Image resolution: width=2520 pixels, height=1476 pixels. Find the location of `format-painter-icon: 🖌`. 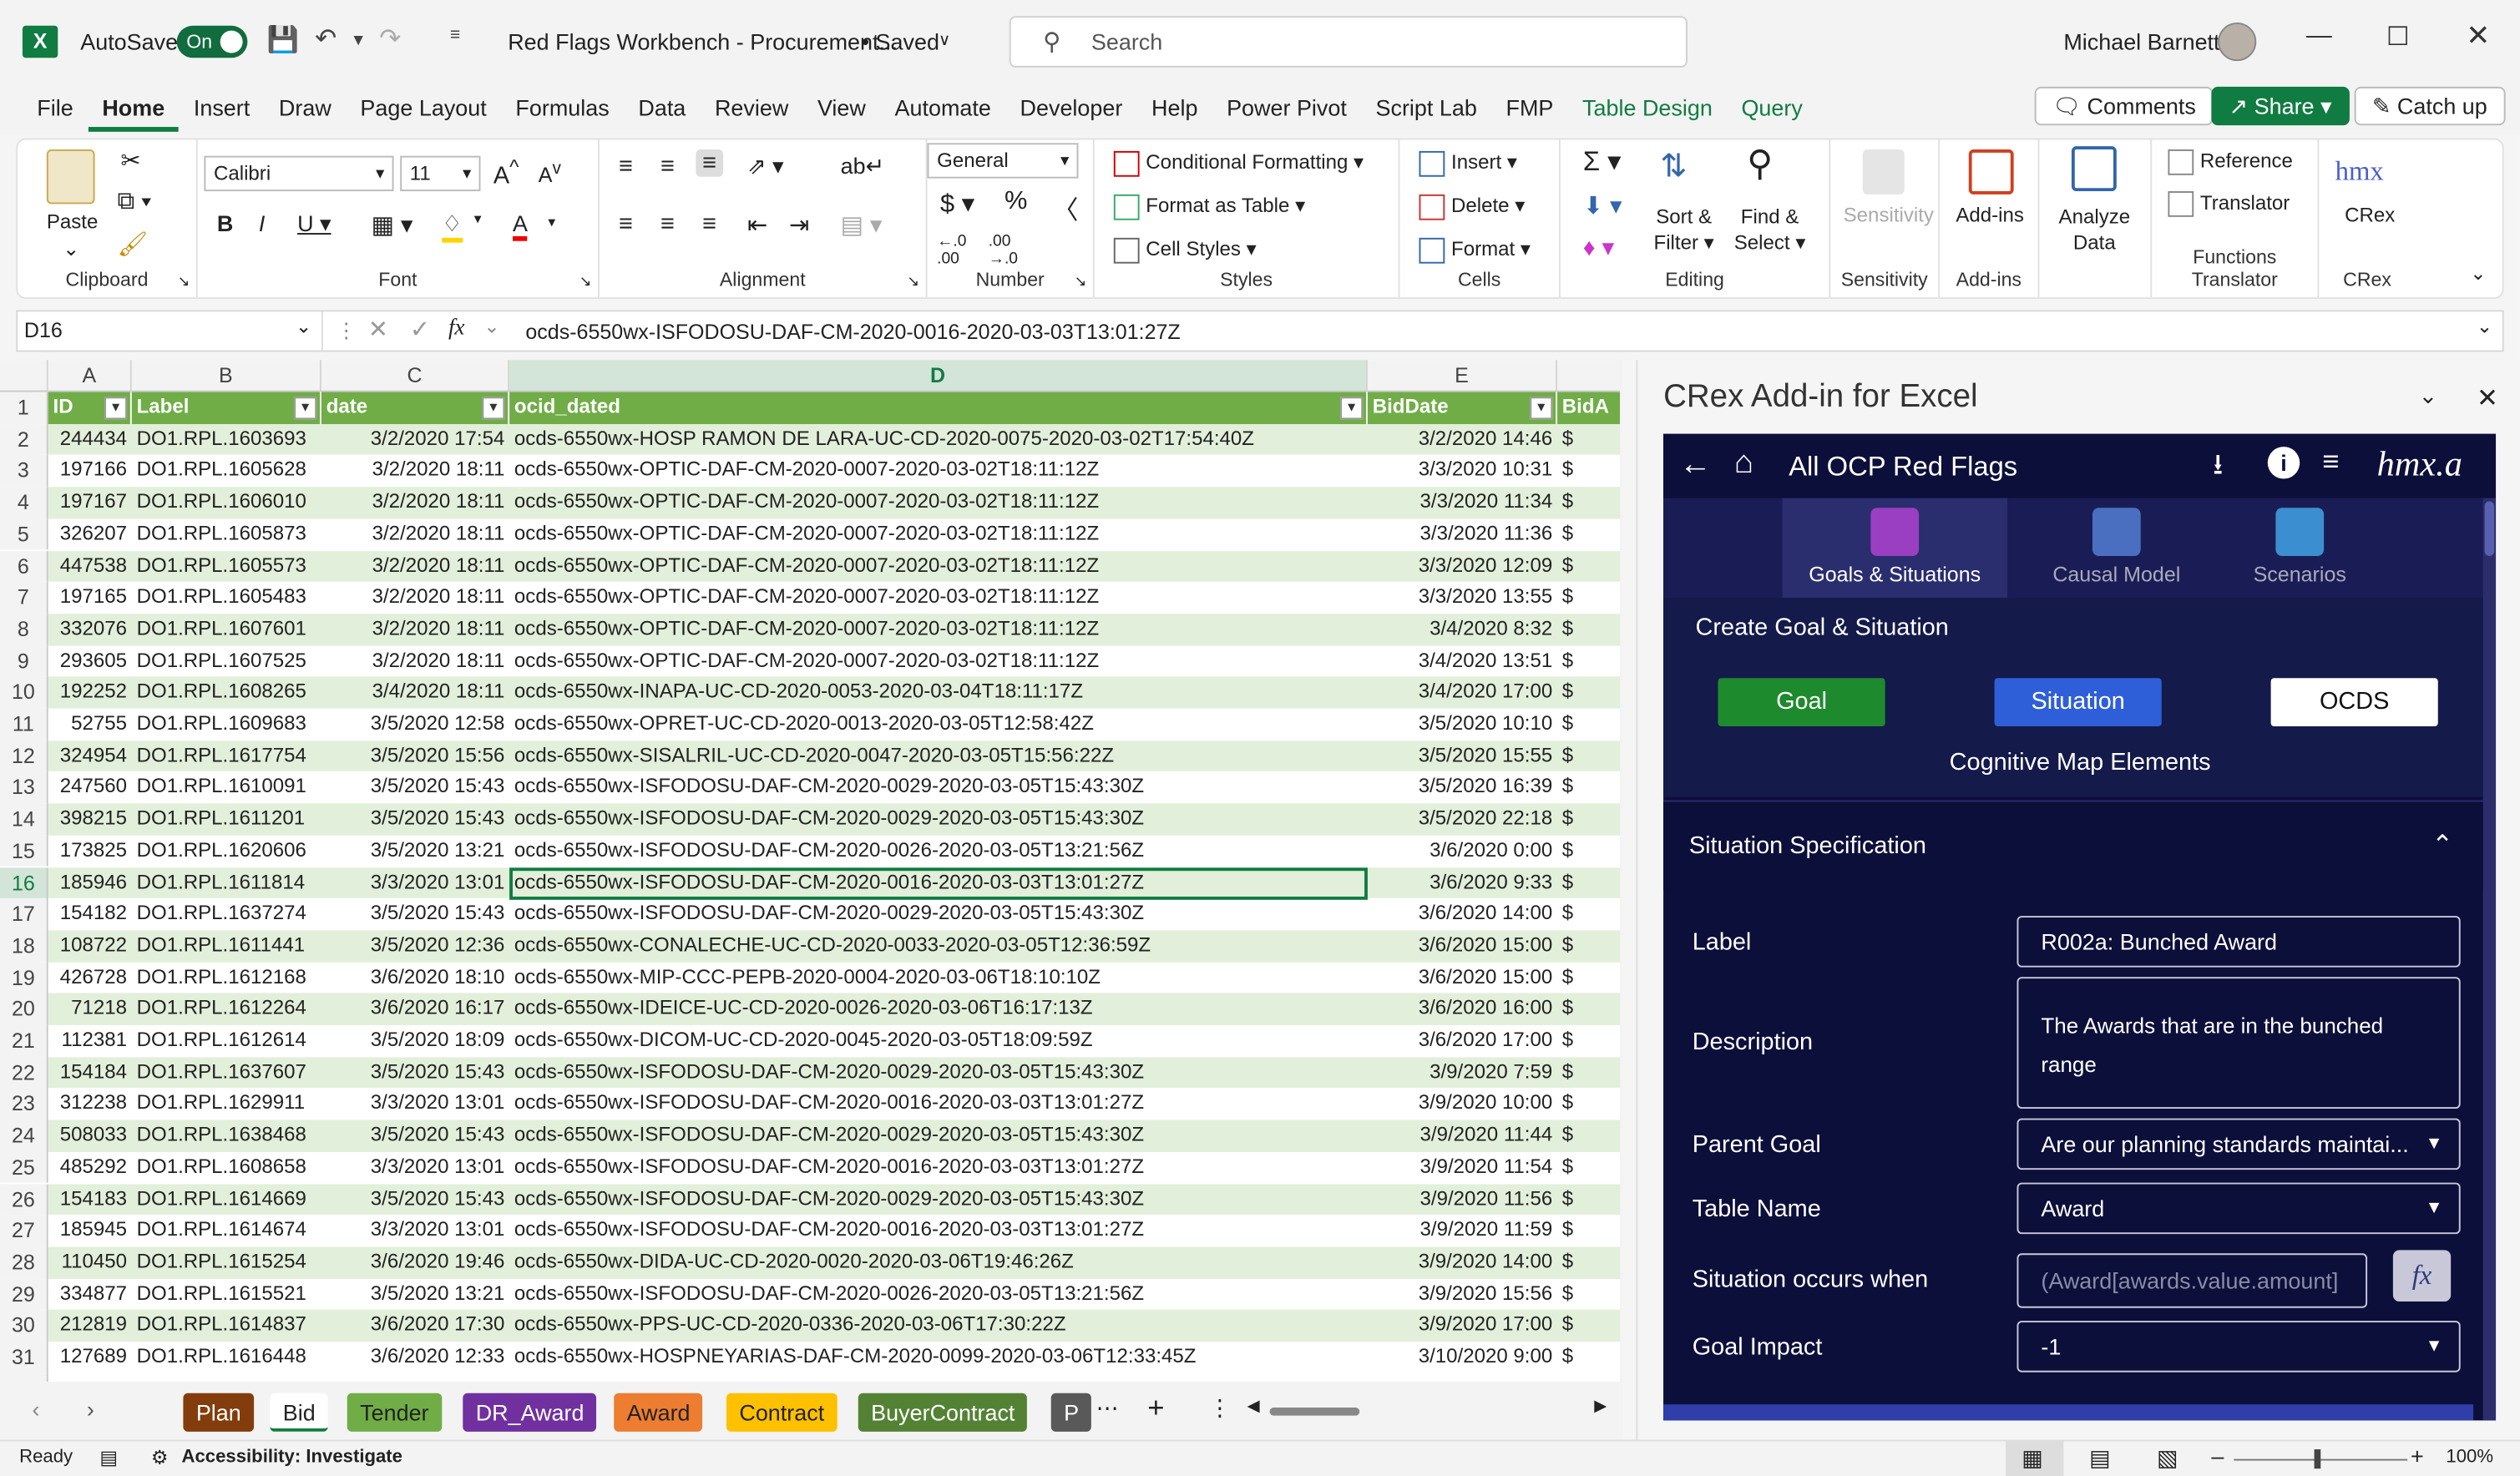

format-painter-icon: 🖌 is located at coordinates (133, 244).